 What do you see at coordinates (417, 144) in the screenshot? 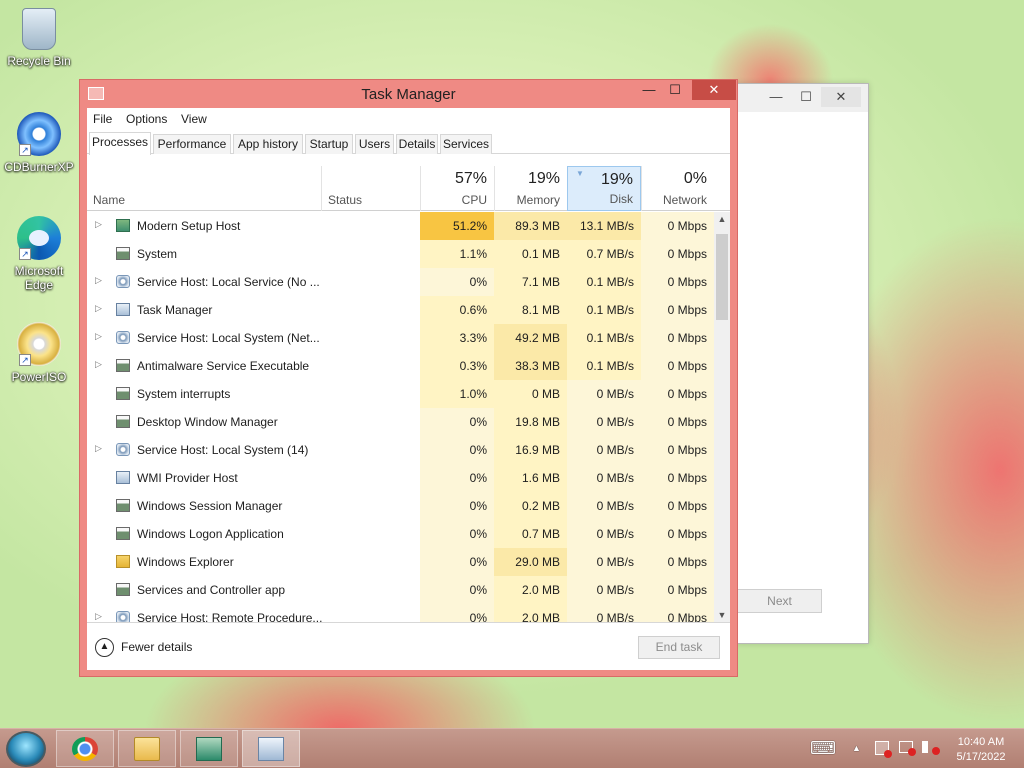
I see `tab-details: Details` at bounding box center [417, 144].